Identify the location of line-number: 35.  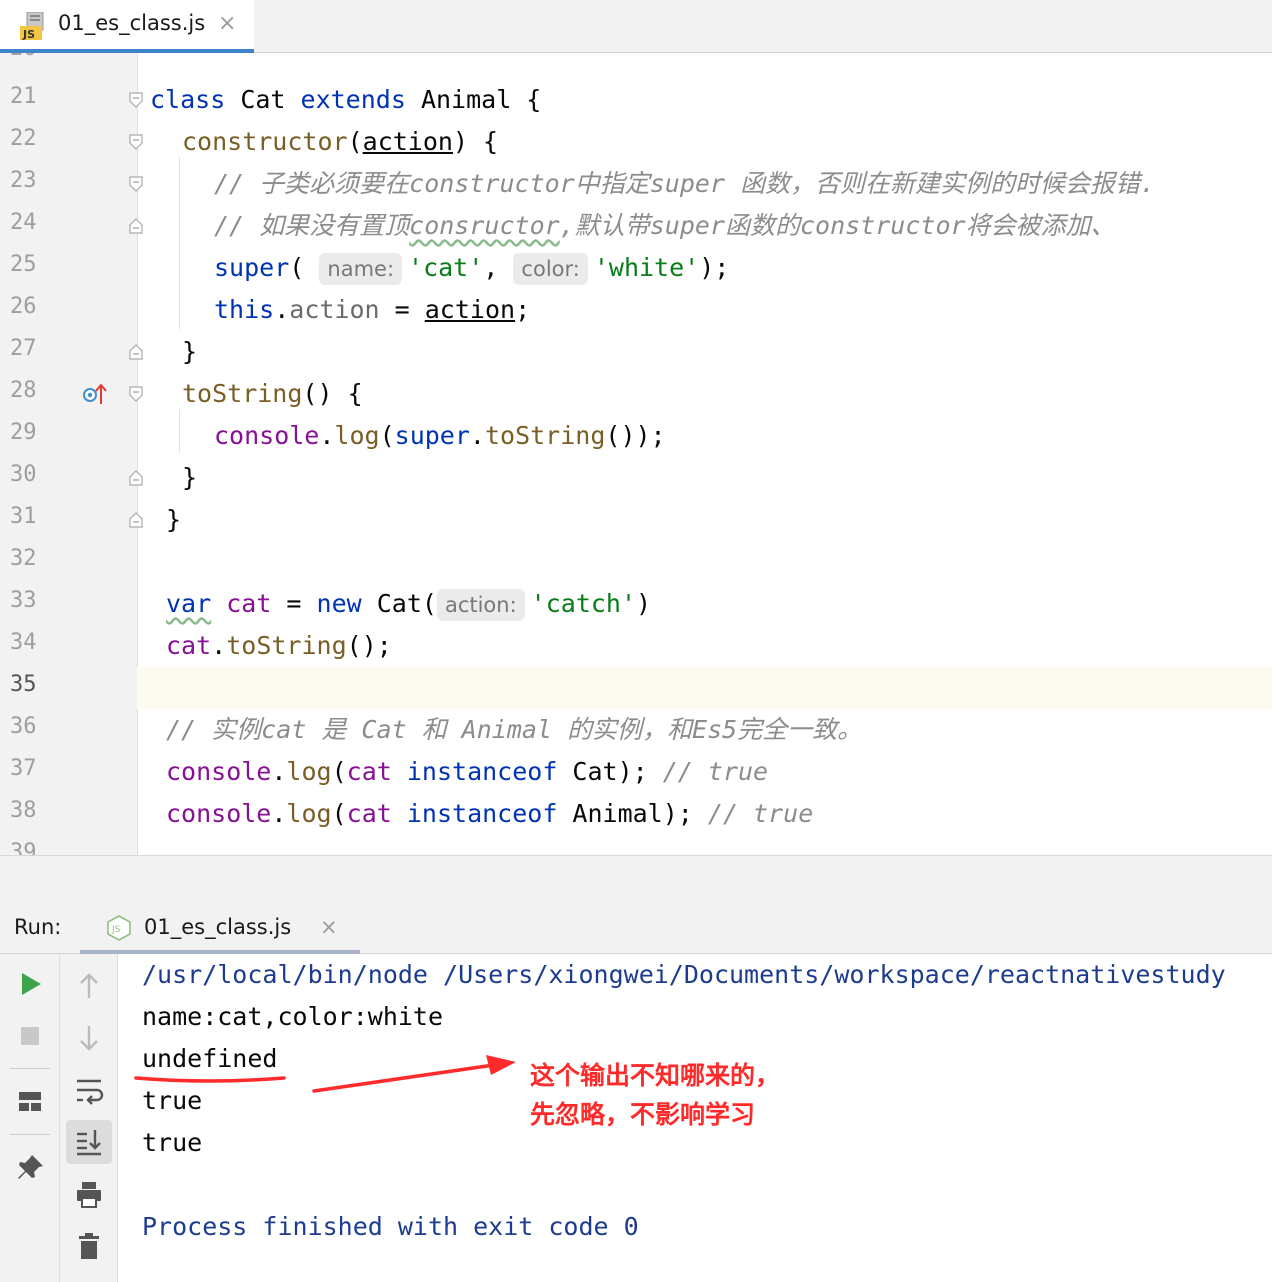
(23, 684).